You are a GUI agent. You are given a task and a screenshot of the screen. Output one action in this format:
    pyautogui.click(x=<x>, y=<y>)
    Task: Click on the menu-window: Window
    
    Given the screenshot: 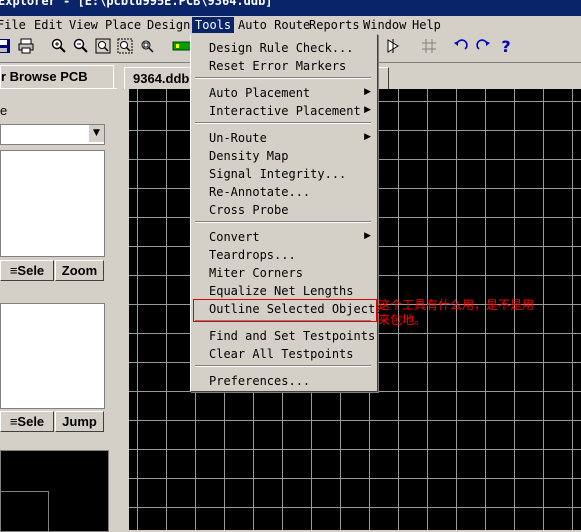 What is the action you would take?
    pyautogui.click(x=384, y=25)
    